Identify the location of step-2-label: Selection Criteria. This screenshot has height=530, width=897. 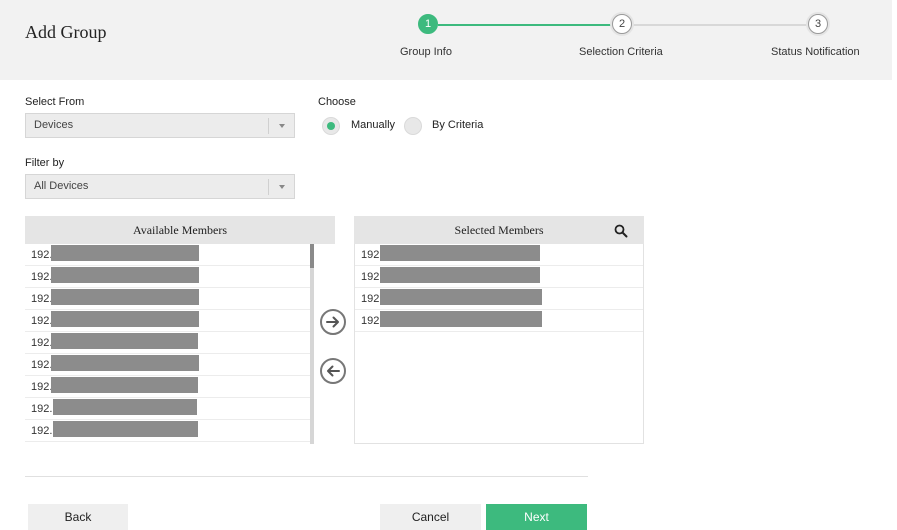
(621, 52).